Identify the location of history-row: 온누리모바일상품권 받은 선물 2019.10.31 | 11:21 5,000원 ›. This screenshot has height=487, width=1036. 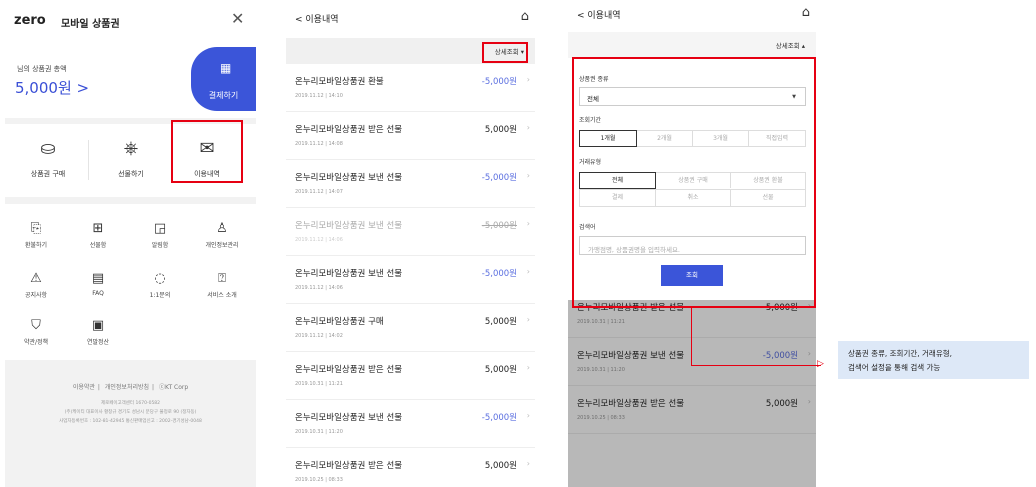
(410, 376).